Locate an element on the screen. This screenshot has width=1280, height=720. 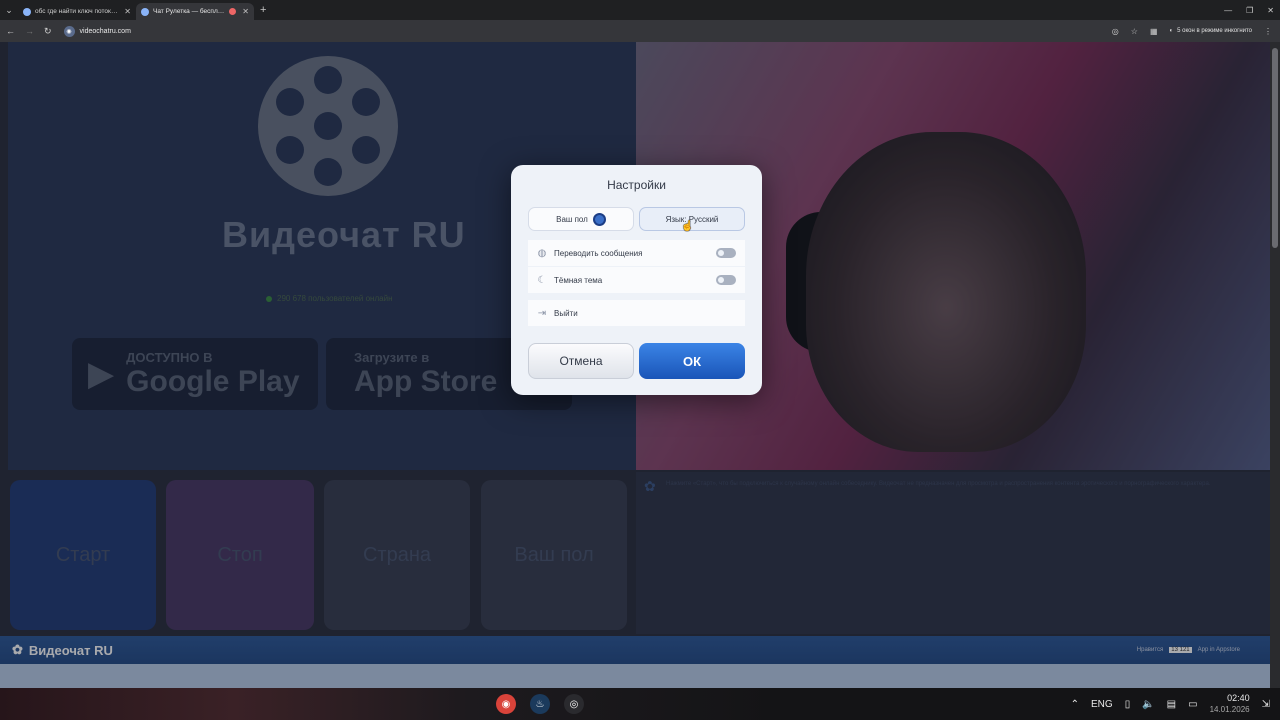
system-tray: ⌃ ENG ▯ 🔈 ▤ ▭ 02:40 14.01.2026 ⇲ is located at coordinates (1170, 704).